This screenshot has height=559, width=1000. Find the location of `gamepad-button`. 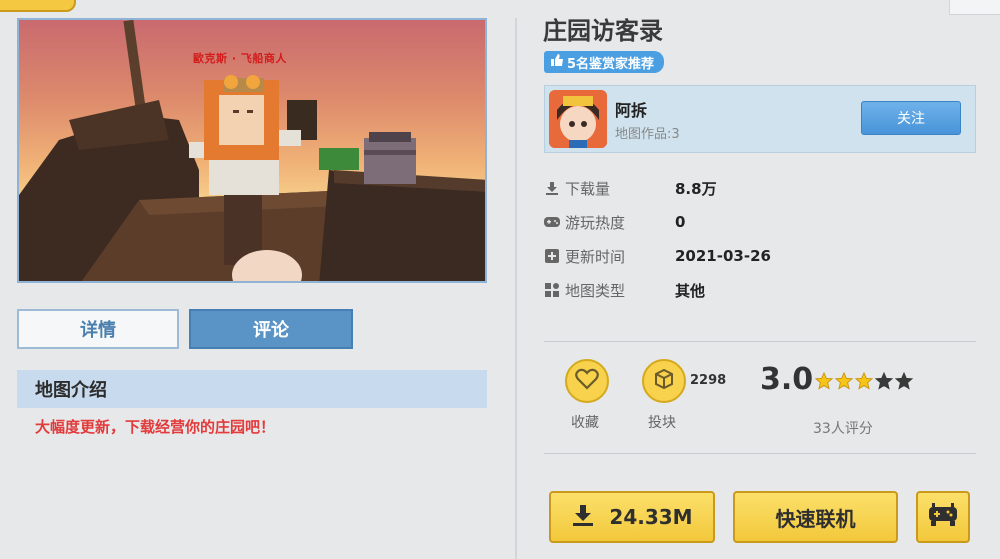

gamepad-button is located at coordinates (943, 517).